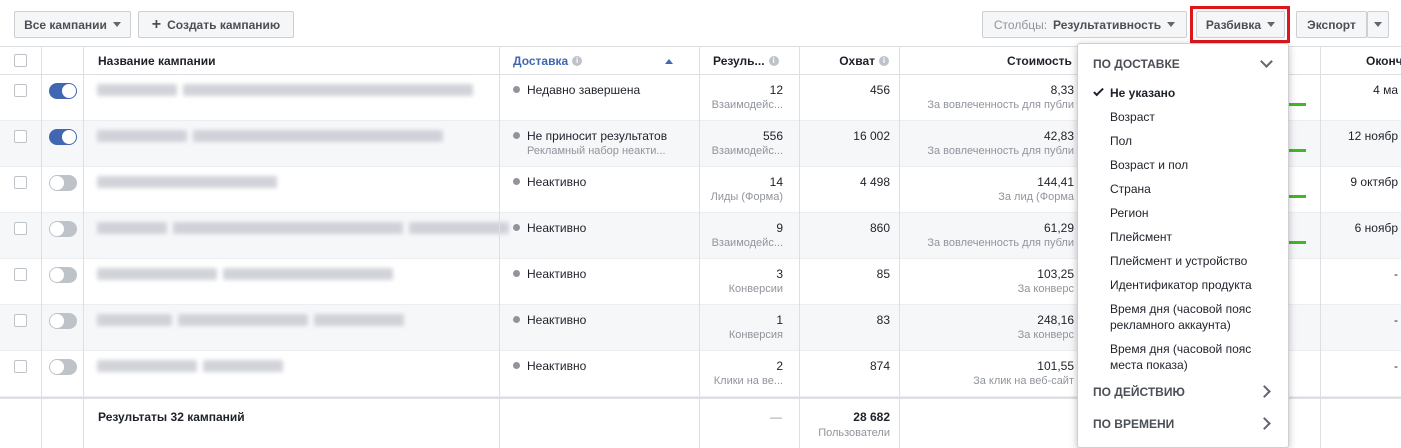 The width and height of the screenshot is (1401, 448). Describe the element at coordinates (1374, 182) in the screenshot. I see `end-date: 9 октябр` at that location.